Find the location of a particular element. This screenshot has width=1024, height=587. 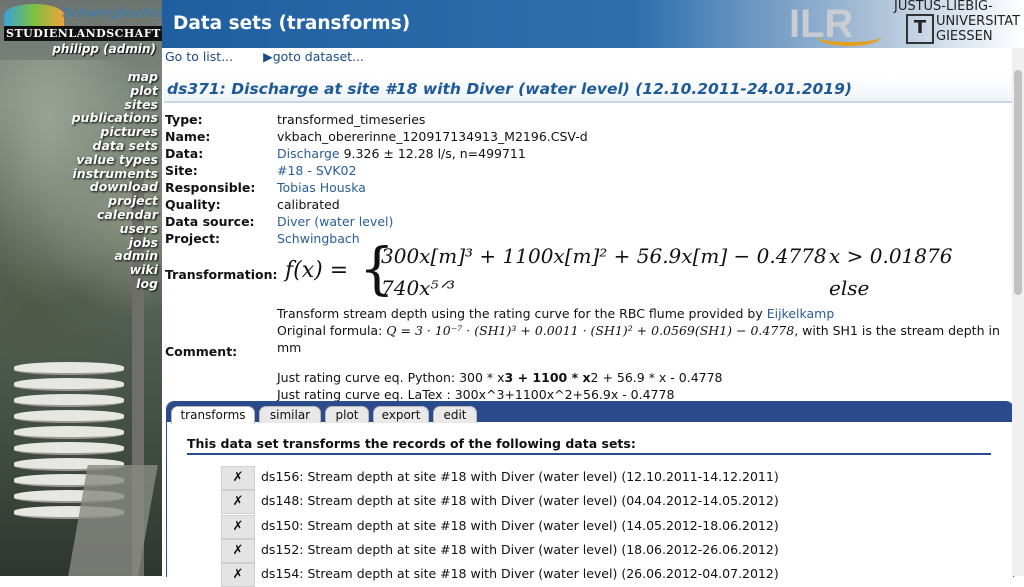

nav-data-sets: data sets is located at coordinates (115, 146).